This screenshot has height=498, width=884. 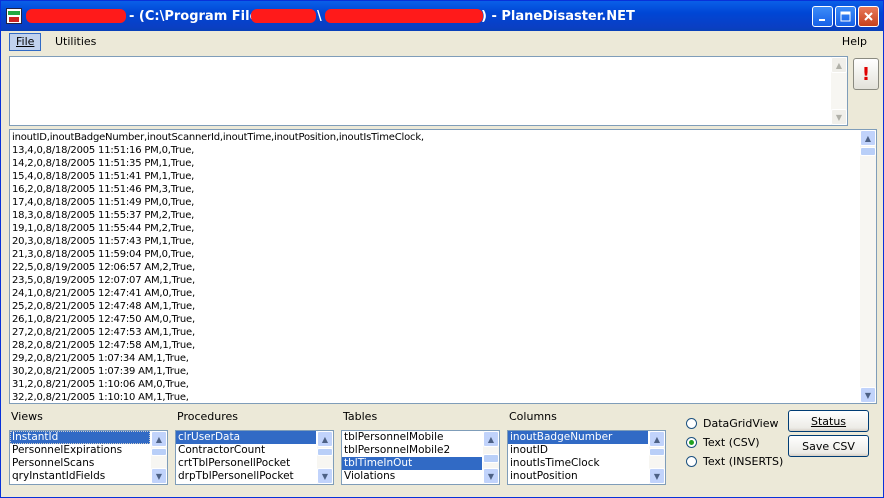 I want to click on radio-label: Text (CSV), so click(x=731, y=442).